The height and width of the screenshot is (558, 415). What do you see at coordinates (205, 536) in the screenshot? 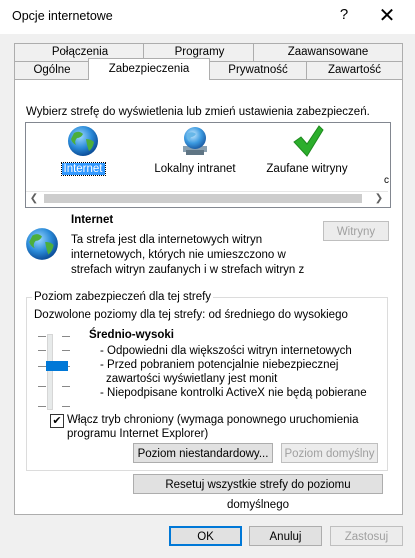
I see `ok-button: OK` at bounding box center [205, 536].